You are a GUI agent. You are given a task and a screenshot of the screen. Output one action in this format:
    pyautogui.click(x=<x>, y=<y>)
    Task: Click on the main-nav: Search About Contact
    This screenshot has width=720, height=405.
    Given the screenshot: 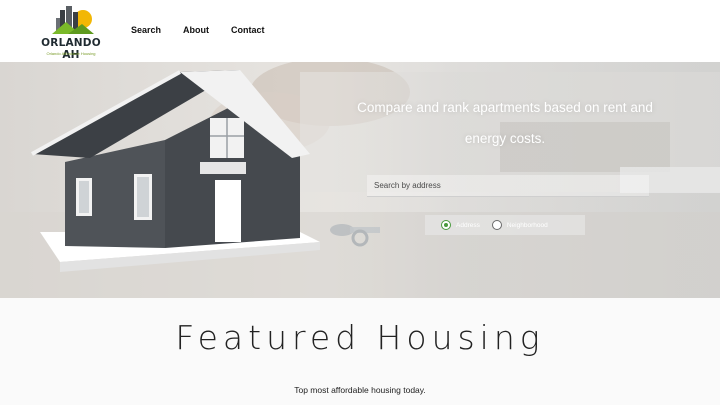 What is the action you would take?
    pyautogui.click(x=209, y=30)
    